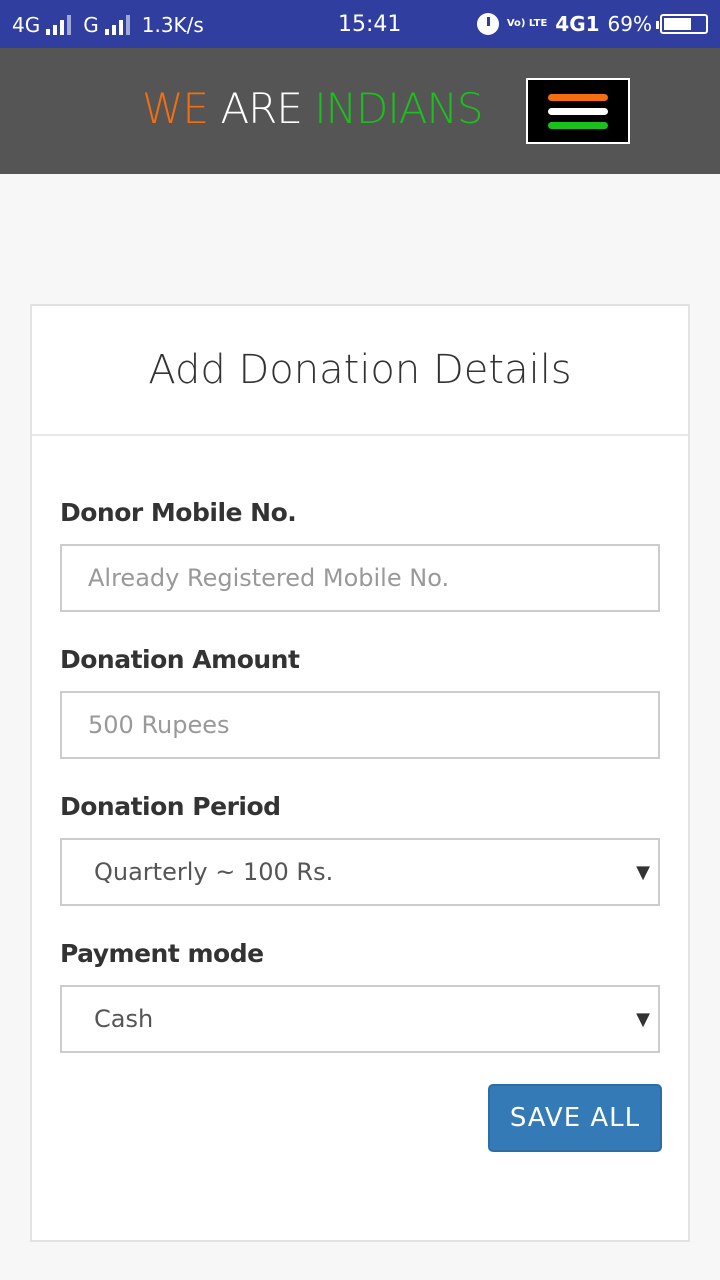 Image resolution: width=720 pixels, height=1280 pixels. Describe the element at coordinates (487, 24) in the screenshot. I see `alarm-icon` at that location.